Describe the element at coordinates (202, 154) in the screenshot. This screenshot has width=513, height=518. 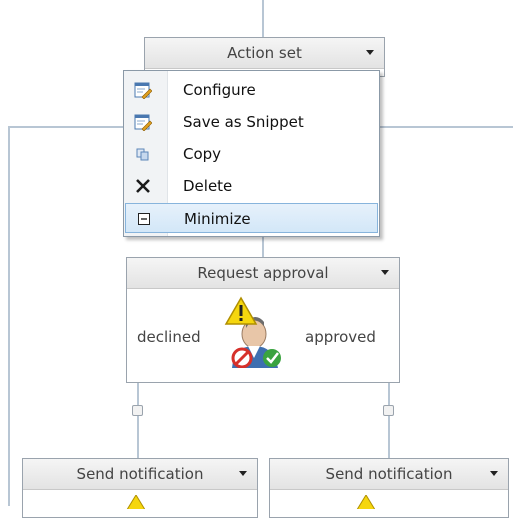
I see `menu-item-label: Copy` at that location.